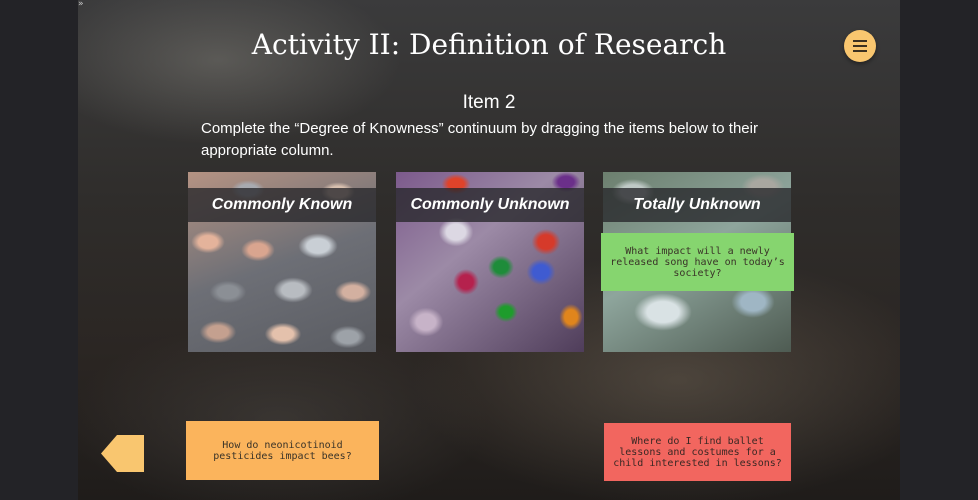 This screenshot has width=978, height=500. I want to click on drop-column-commonly-unknown: Commonly Unknown, so click(490, 262).